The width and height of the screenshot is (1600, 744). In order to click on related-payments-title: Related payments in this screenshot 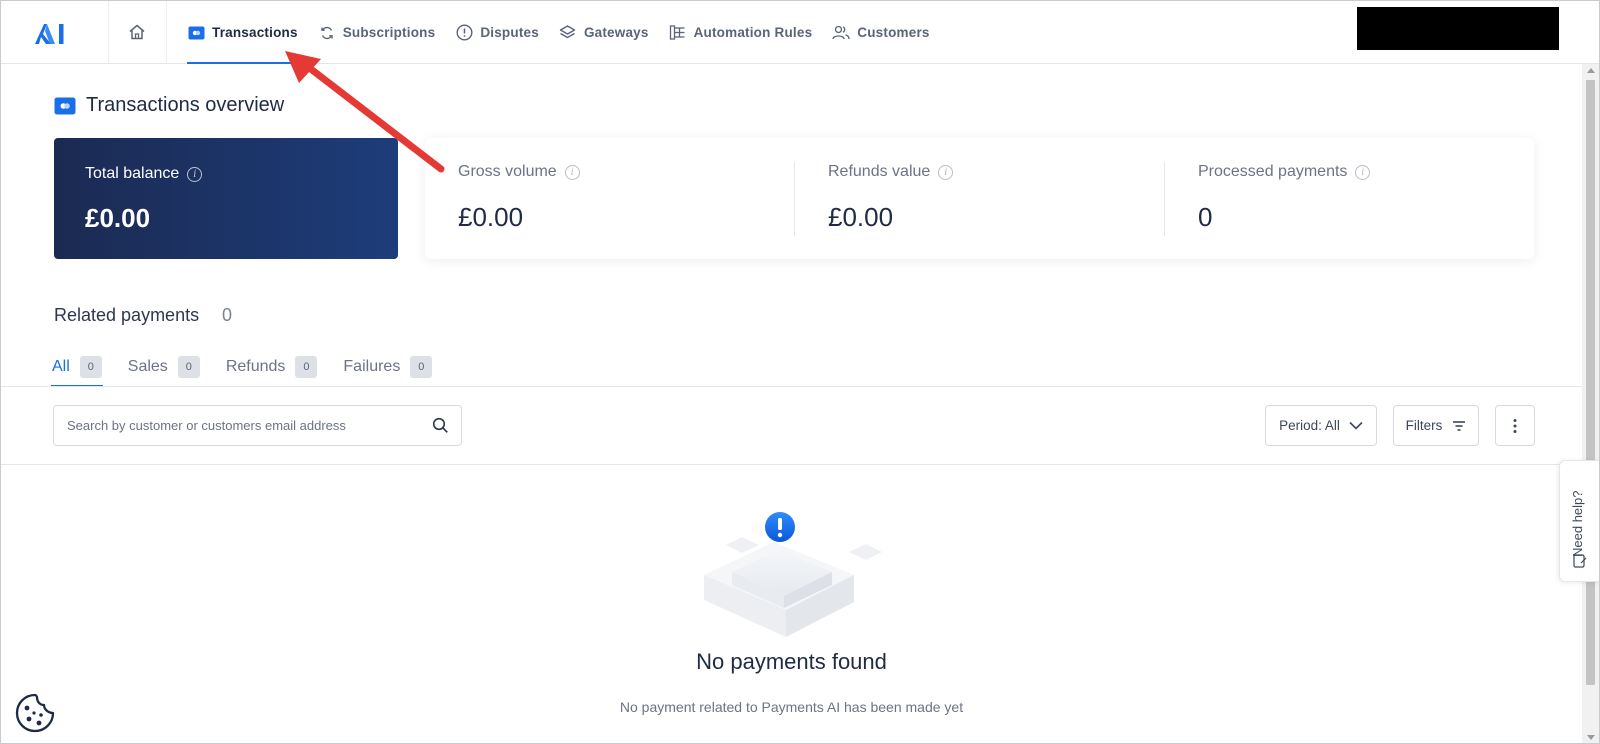, I will do `click(127, 315)`.